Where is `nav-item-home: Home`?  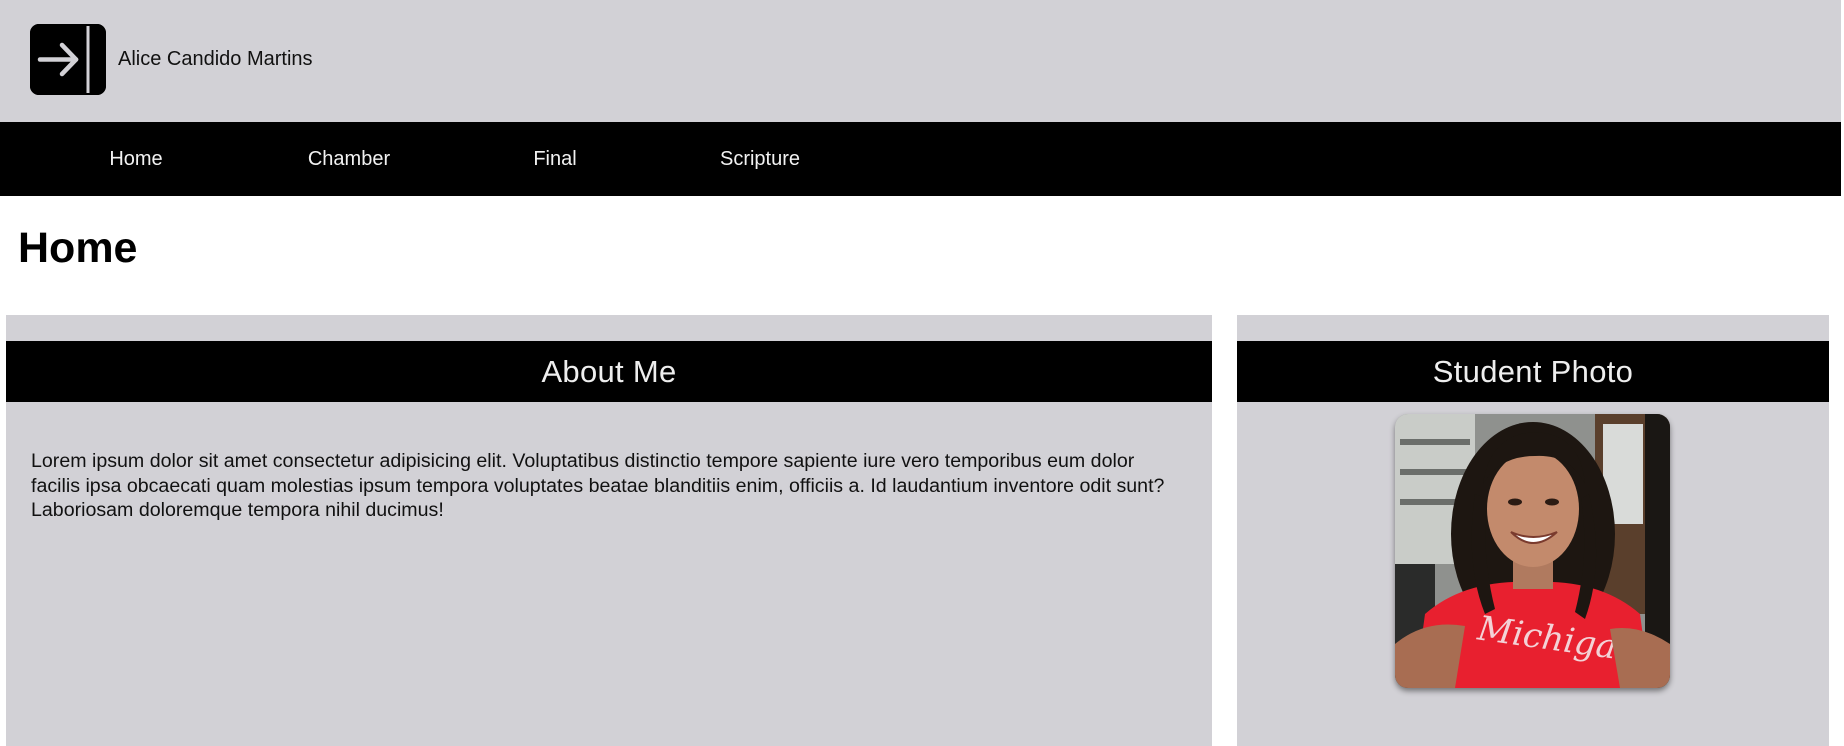 nav-item-home: Home is located at coordinates (136, 159).